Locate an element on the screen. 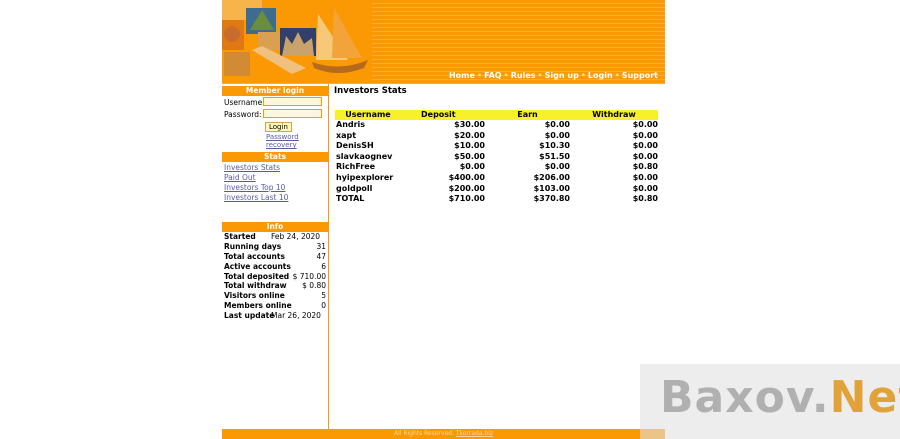  password-row: Password: is located at coordinates (275, 114).